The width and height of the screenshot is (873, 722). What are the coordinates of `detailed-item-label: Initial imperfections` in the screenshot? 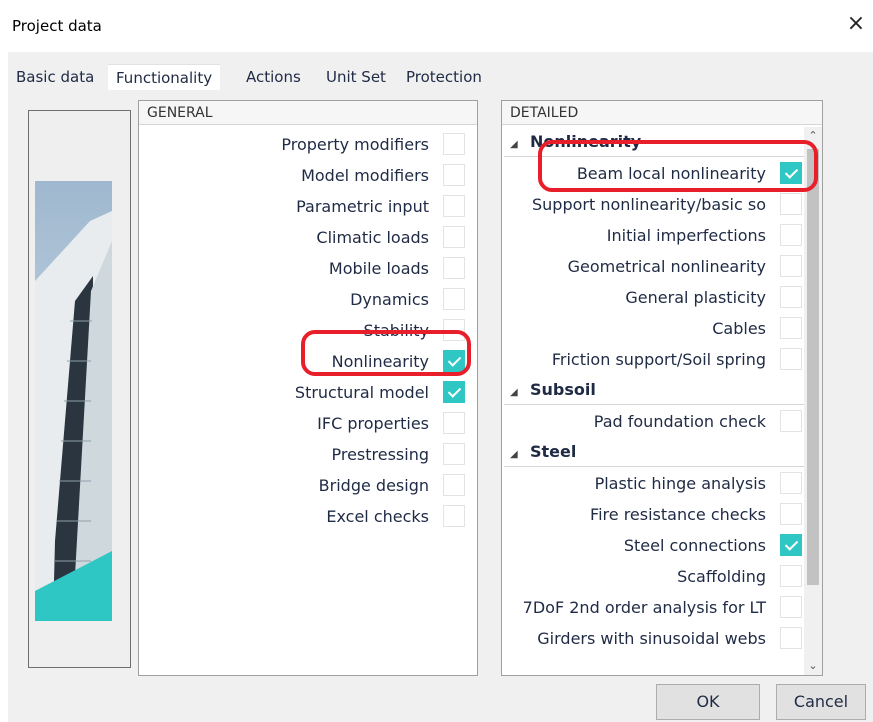 It's located at (686, 235).